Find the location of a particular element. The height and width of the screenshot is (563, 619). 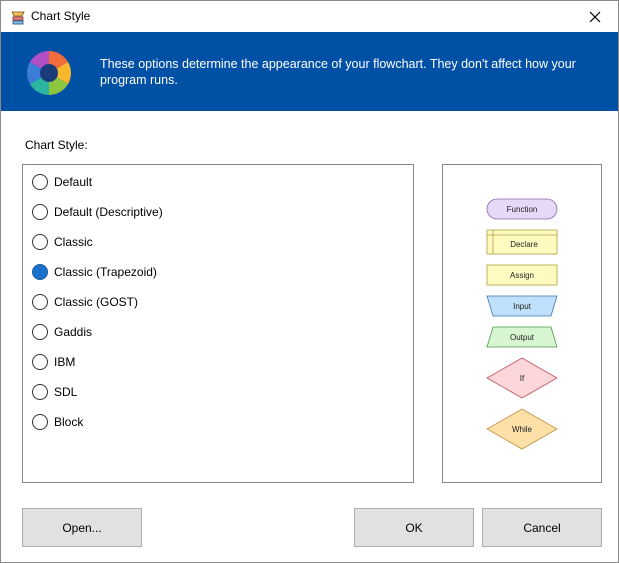

radio-label: Classic (Trapezoid) is located at coordinates (105, 272).